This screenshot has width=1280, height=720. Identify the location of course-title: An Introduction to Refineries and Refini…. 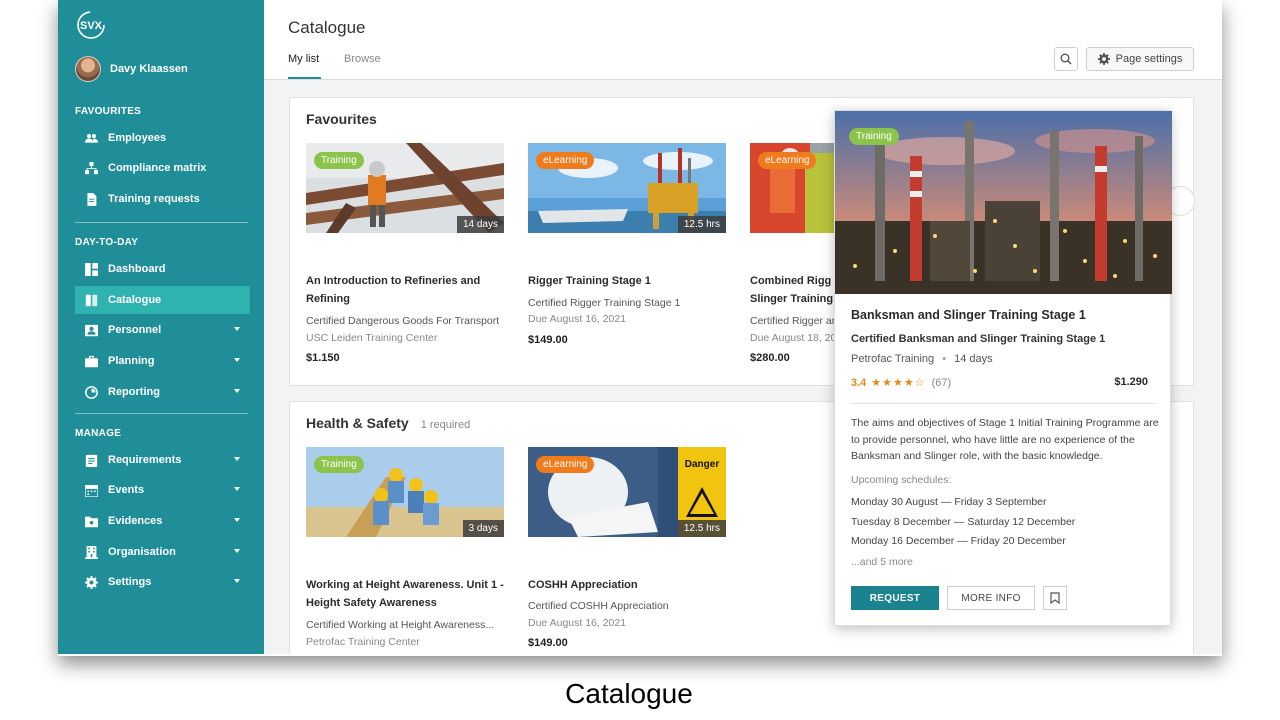
(393, 290).